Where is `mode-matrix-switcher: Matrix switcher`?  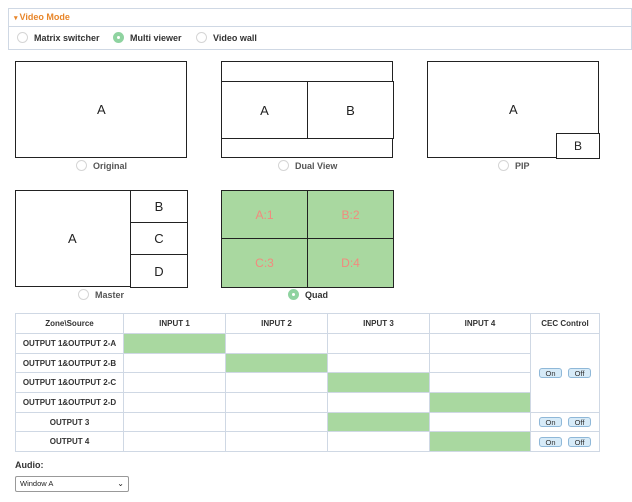 mode-matrix-switcher: Matrix switcher is located at coordinates (58, 38).